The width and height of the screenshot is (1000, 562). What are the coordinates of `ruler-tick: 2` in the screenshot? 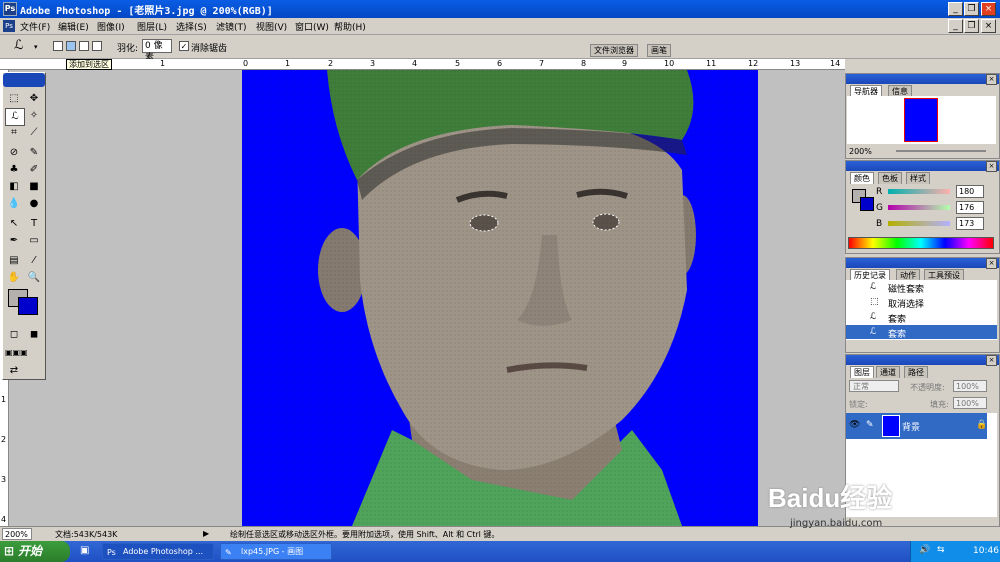 It's located at (4, 439).